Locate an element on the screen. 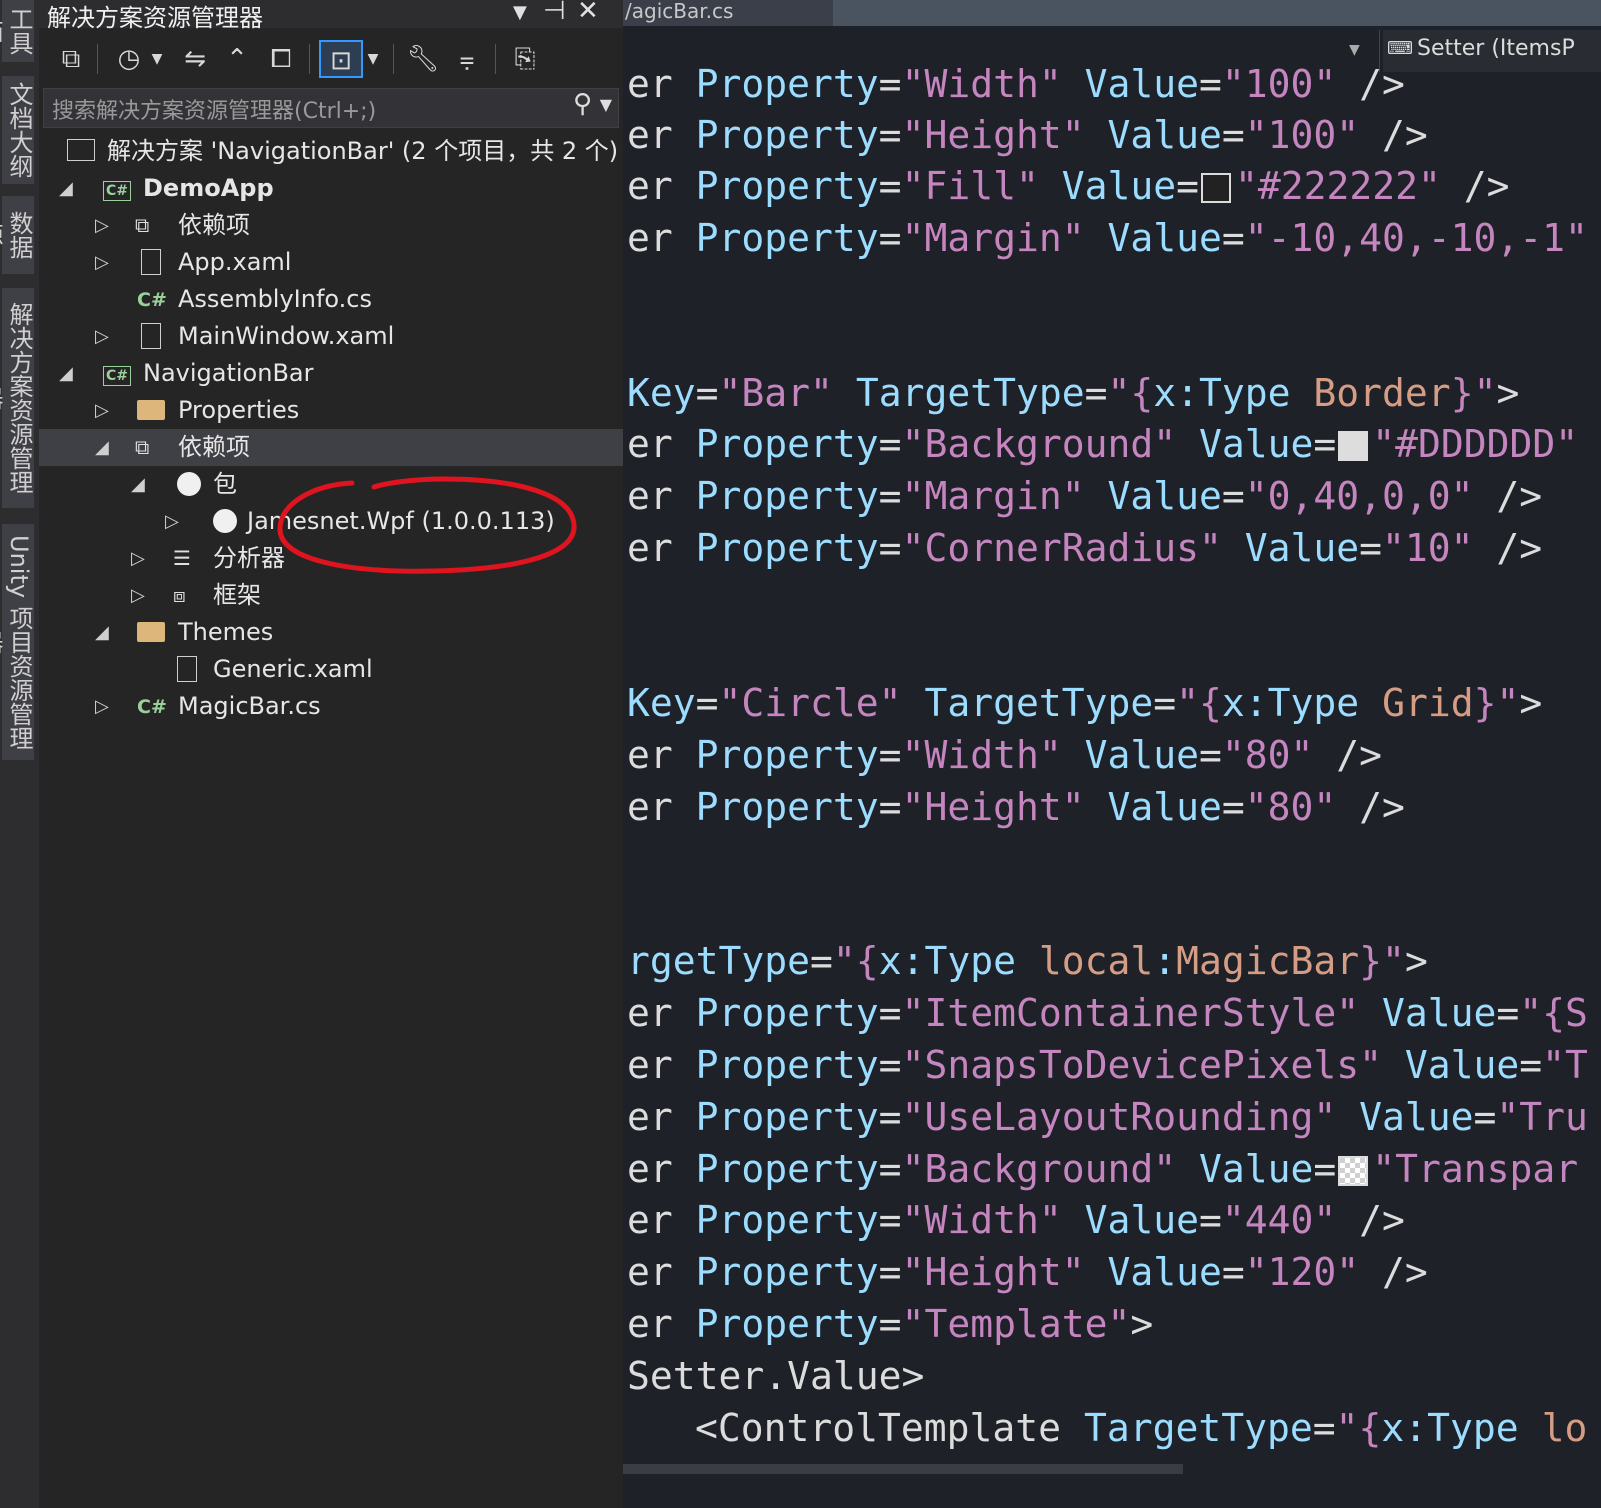 Image resolution: width=1601 pixels, height=1508 pixels. tree-row-demo-dependencies: ▷ ⧉ 依赖项 is located at coordinates (331, 225).